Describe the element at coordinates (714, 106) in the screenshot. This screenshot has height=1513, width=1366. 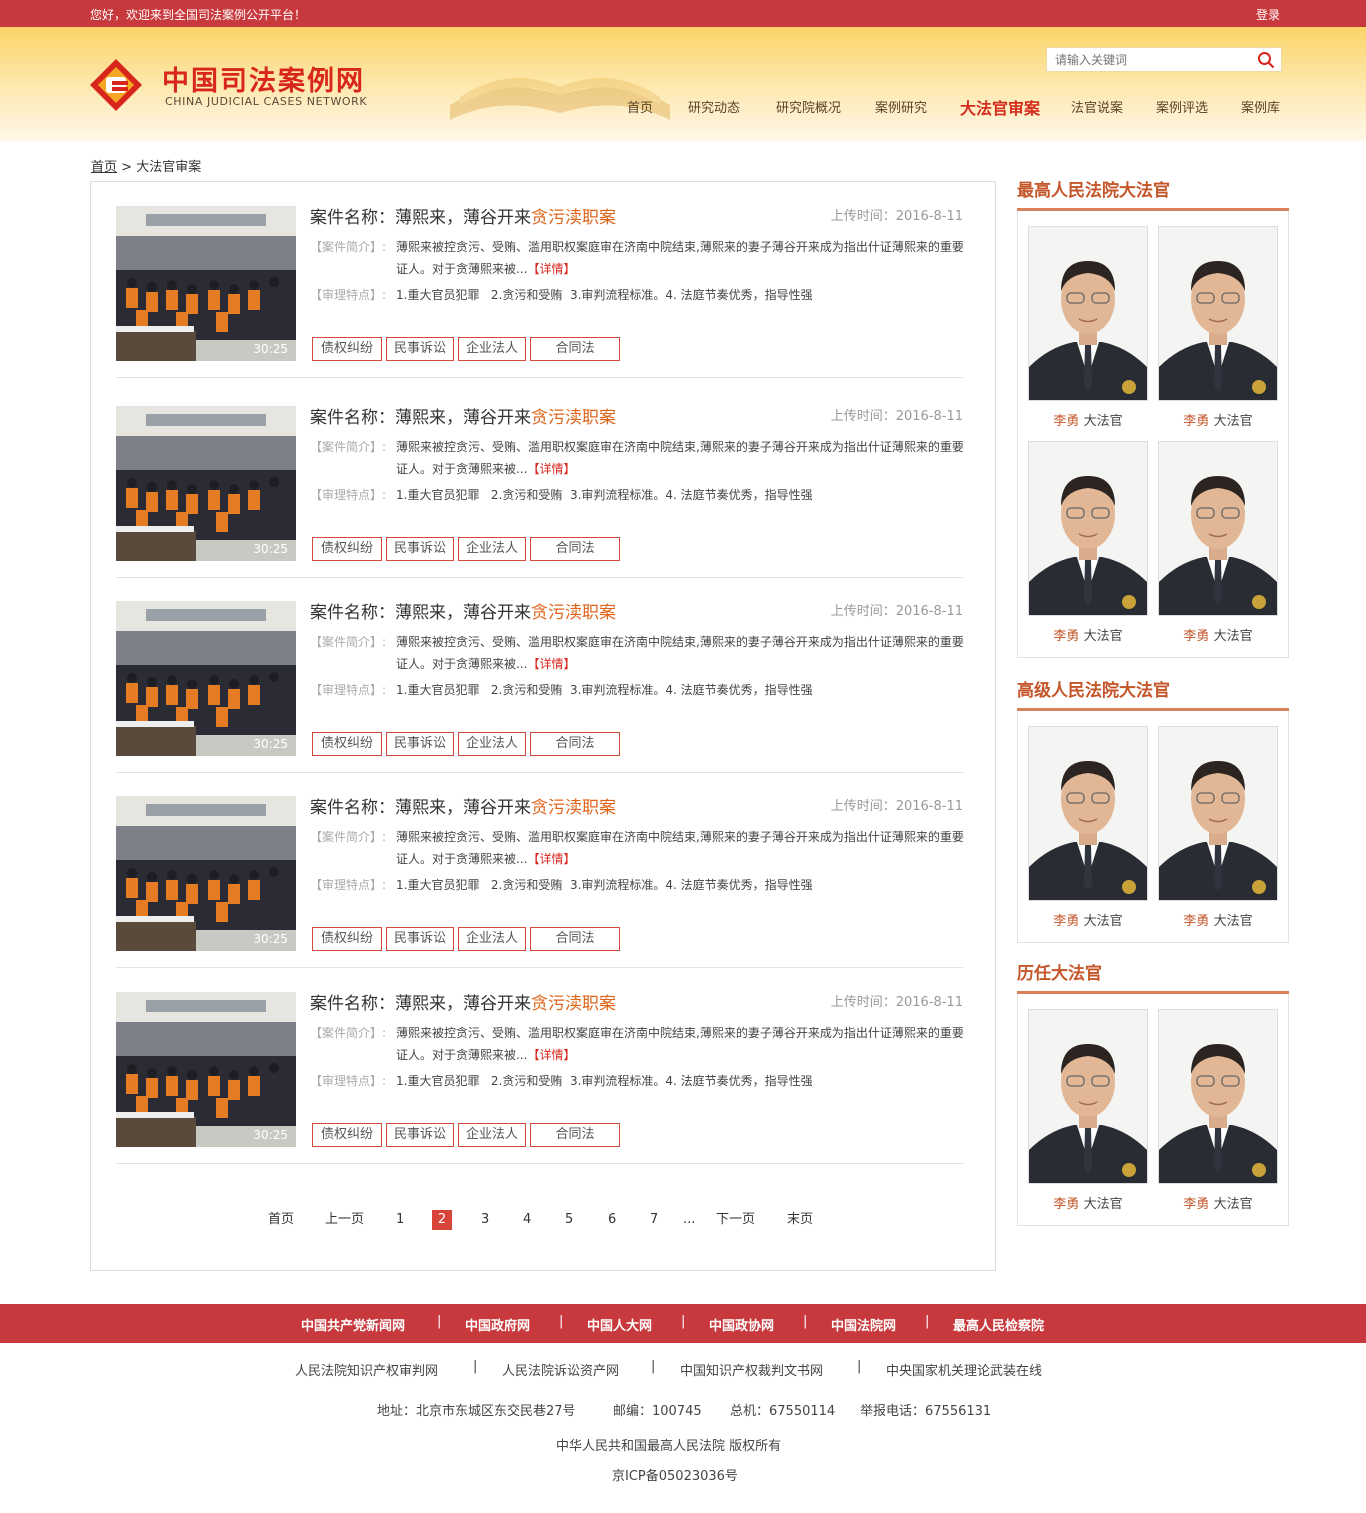
I see `nav-item-research-news: 研究动态` at that location.